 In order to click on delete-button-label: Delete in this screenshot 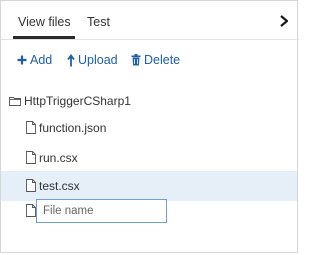, I will do `click(162, 60)`.